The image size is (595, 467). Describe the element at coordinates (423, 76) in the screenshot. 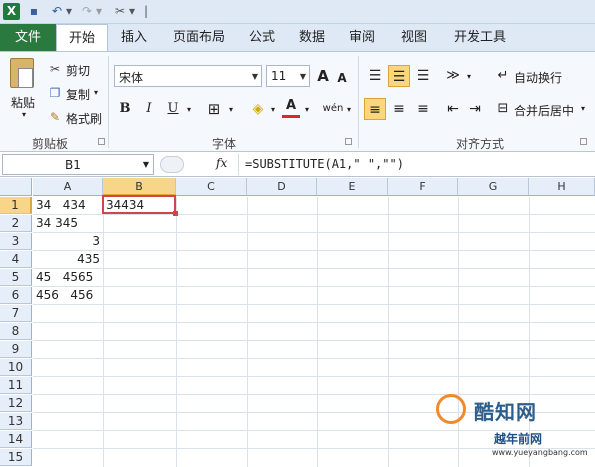

I see `align-bottom-icon: ☰` at that location.